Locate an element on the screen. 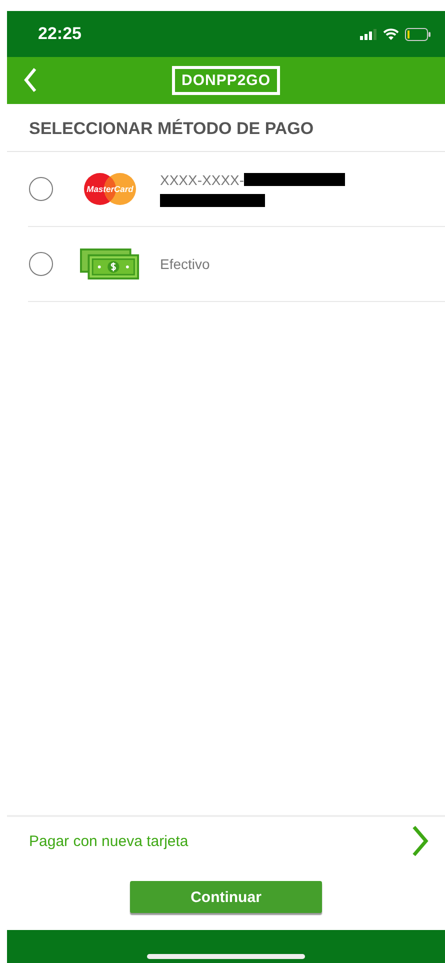  status-time: 22:25 is located at coordinates (60, 34).